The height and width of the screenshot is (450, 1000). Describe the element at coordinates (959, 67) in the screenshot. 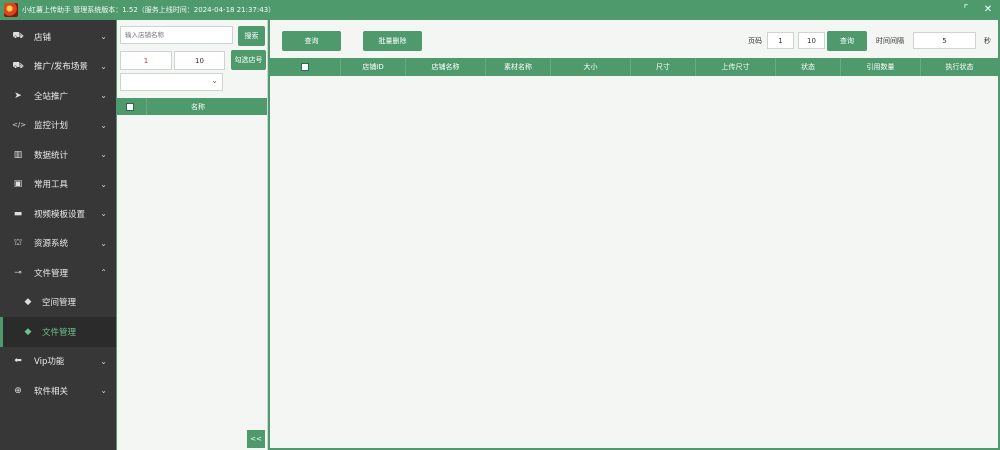

I see `column-execution-status: 执行状态` at that location.